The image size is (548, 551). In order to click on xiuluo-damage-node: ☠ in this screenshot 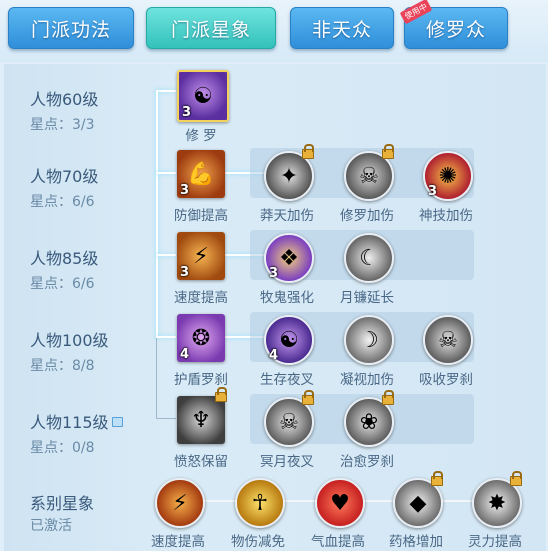, I will do `click(369, 172)`.